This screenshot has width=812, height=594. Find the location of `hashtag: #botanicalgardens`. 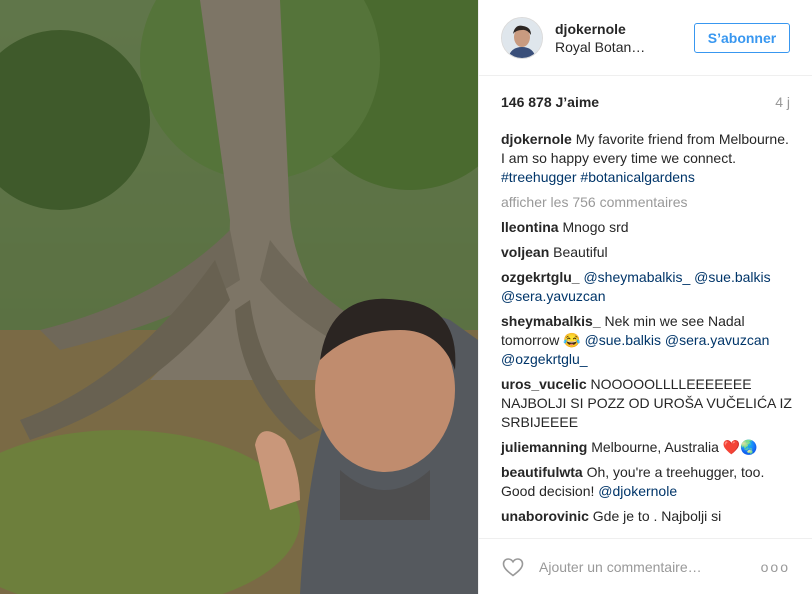

hashtag: #botanicalgardens is located at coordinates (637, 177).